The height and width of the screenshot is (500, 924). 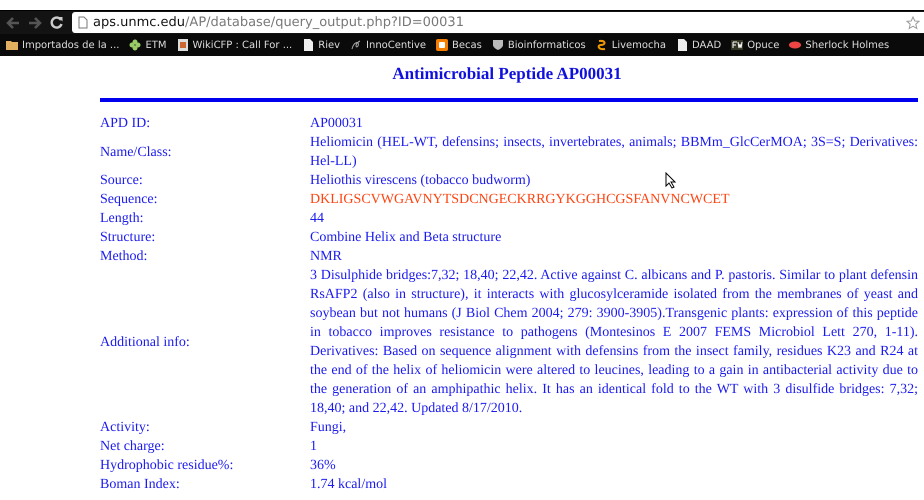 I want to click on bookmark-link: InnoCentive, so click(x=388, y=45).